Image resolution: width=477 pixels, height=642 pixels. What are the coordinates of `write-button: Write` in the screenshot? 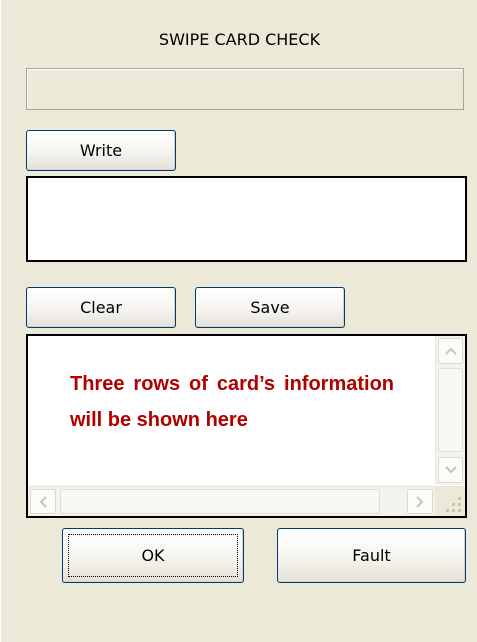 It's located at (101, 150).